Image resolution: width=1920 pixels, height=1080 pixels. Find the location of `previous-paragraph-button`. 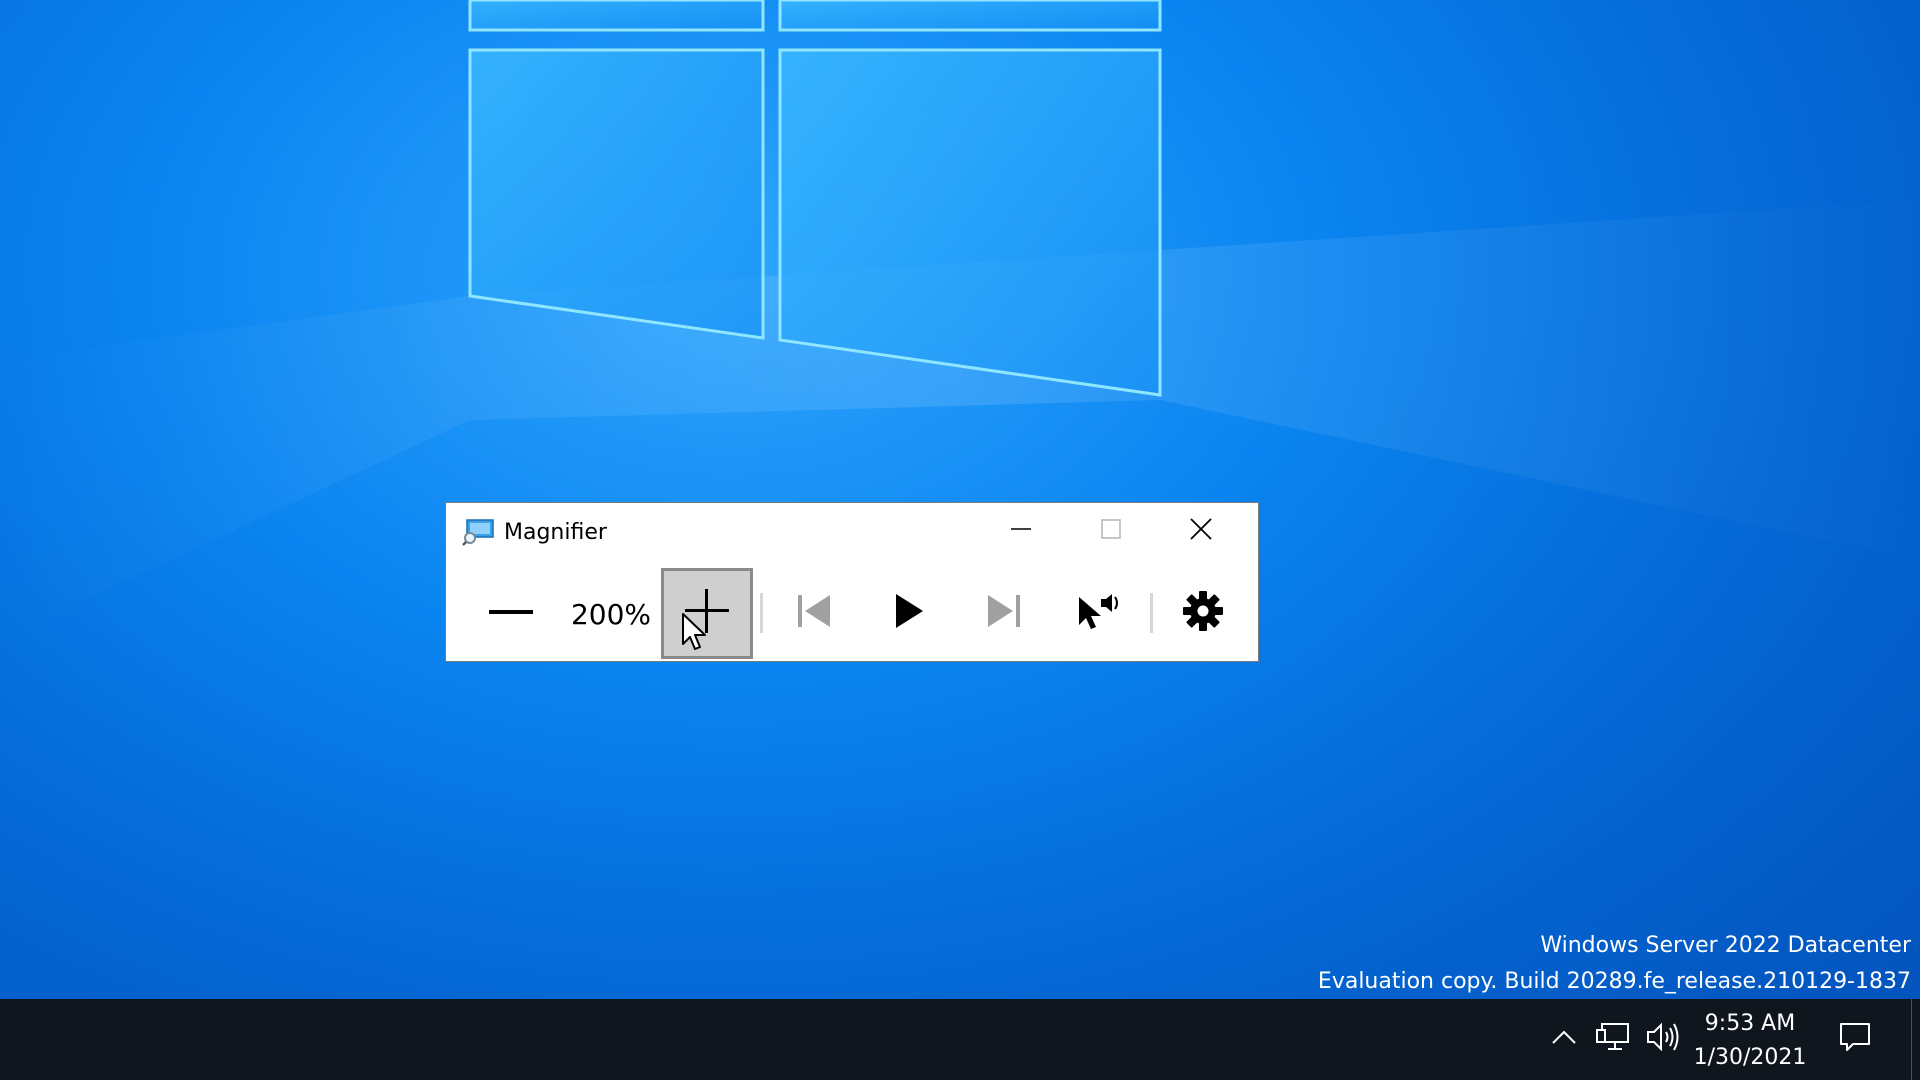

previous-paragraph-button is located at coordinates (813, 613).